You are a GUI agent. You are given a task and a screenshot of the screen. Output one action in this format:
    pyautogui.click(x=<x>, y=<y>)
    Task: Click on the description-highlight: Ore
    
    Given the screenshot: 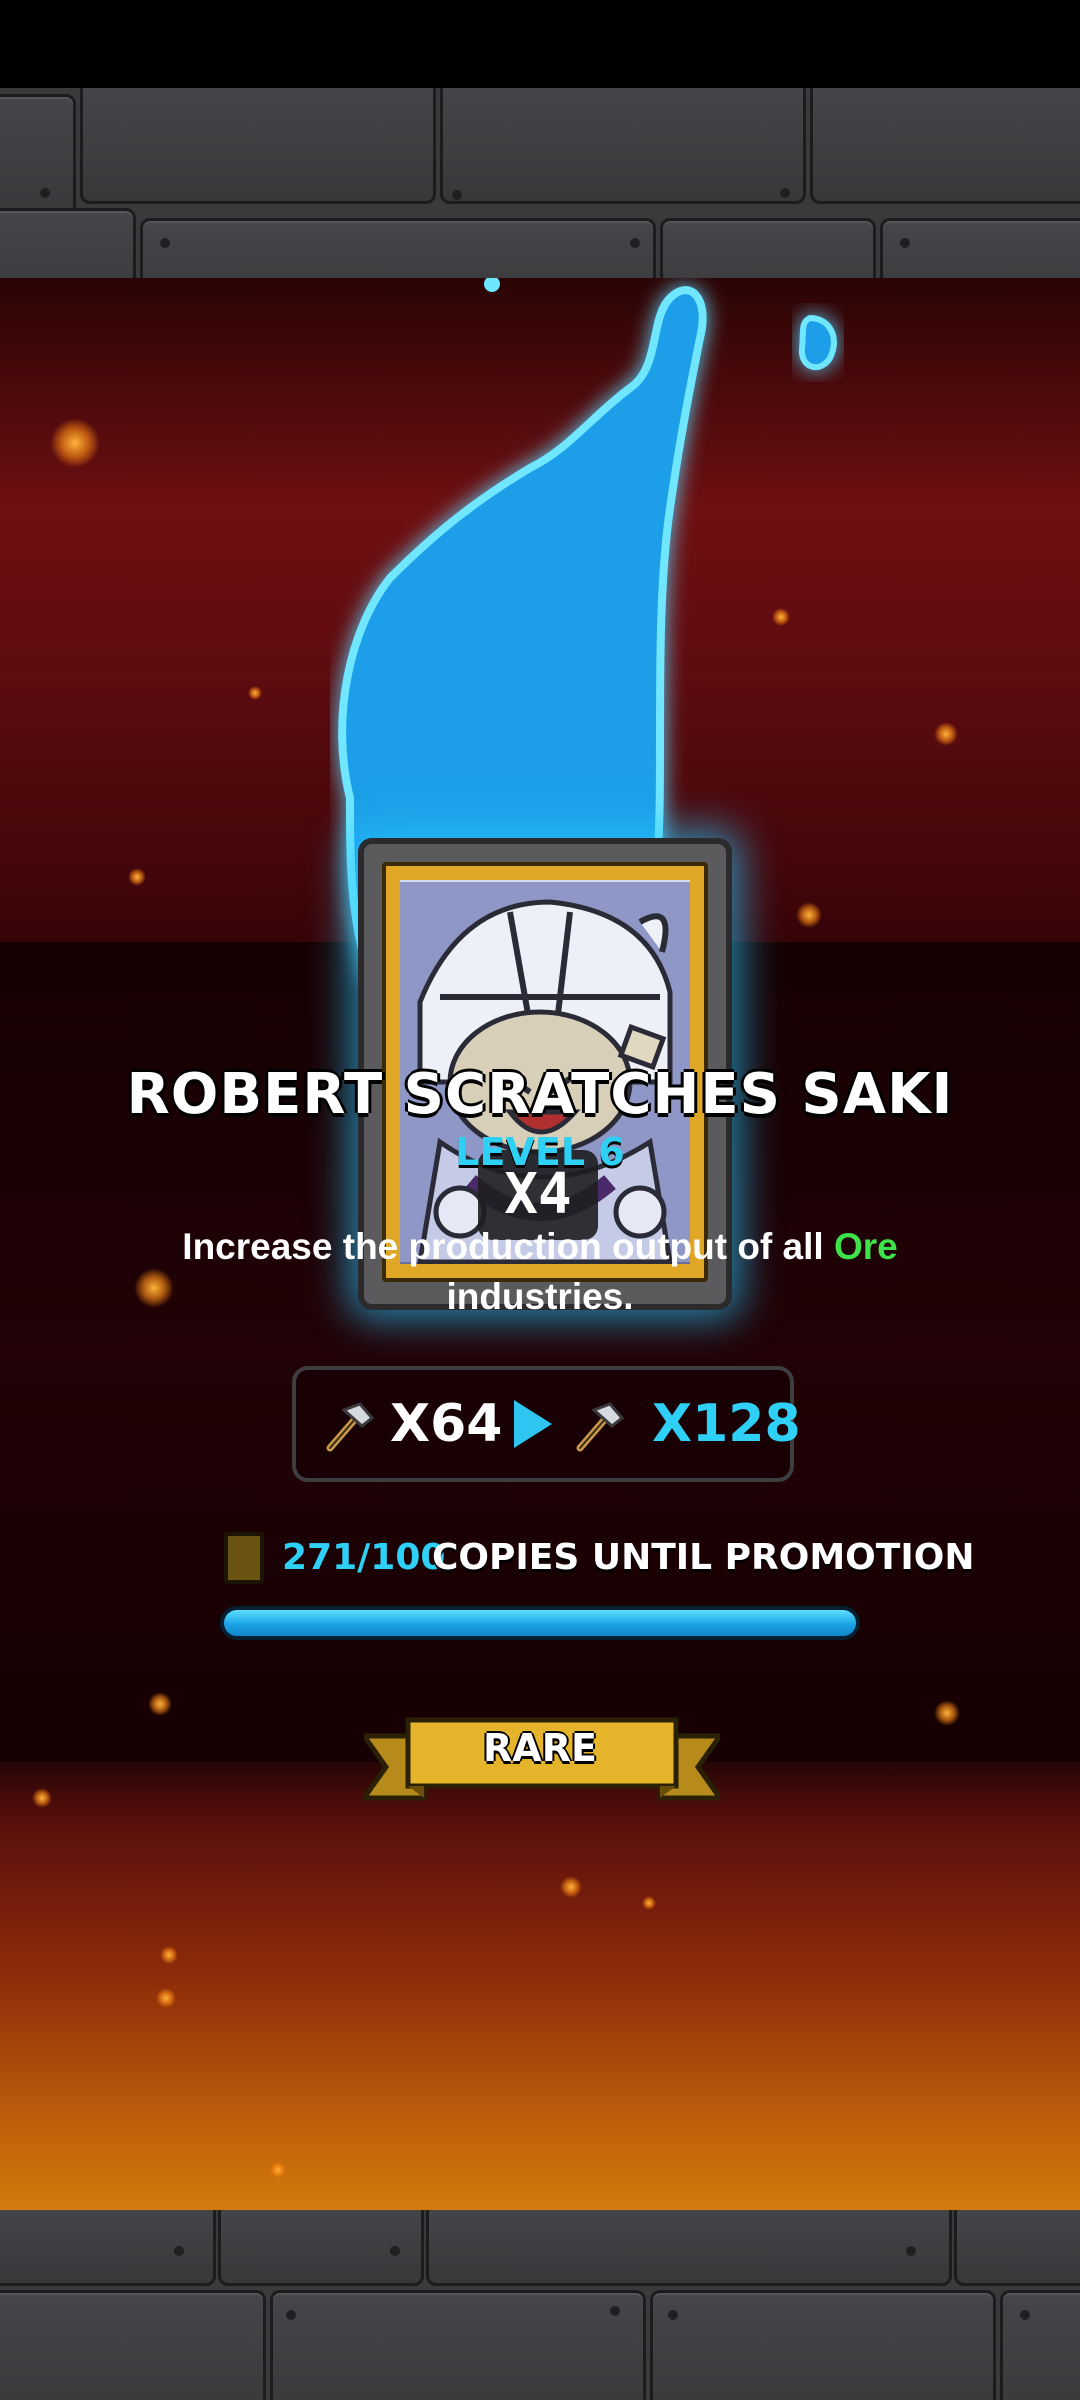 What is the action you would take?
    pyautogui.click(x=865, y=1246)
    